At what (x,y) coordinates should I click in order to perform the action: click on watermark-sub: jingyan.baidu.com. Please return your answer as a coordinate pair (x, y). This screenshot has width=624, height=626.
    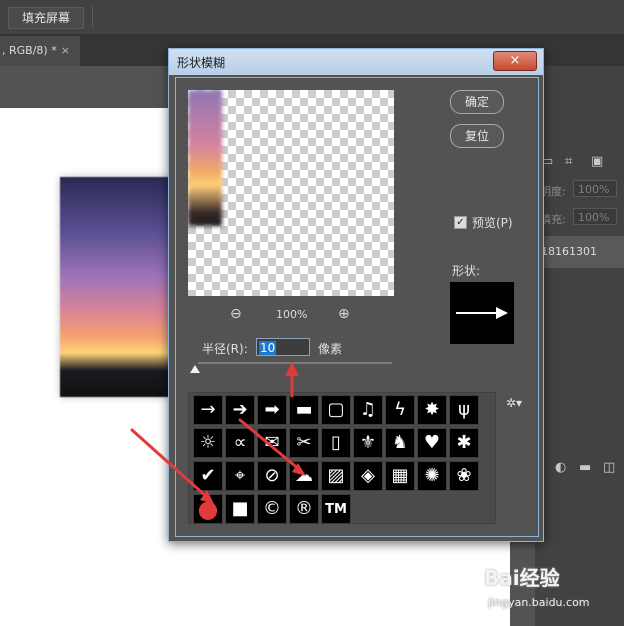
    Looking at the image, I should click on (539, 602).